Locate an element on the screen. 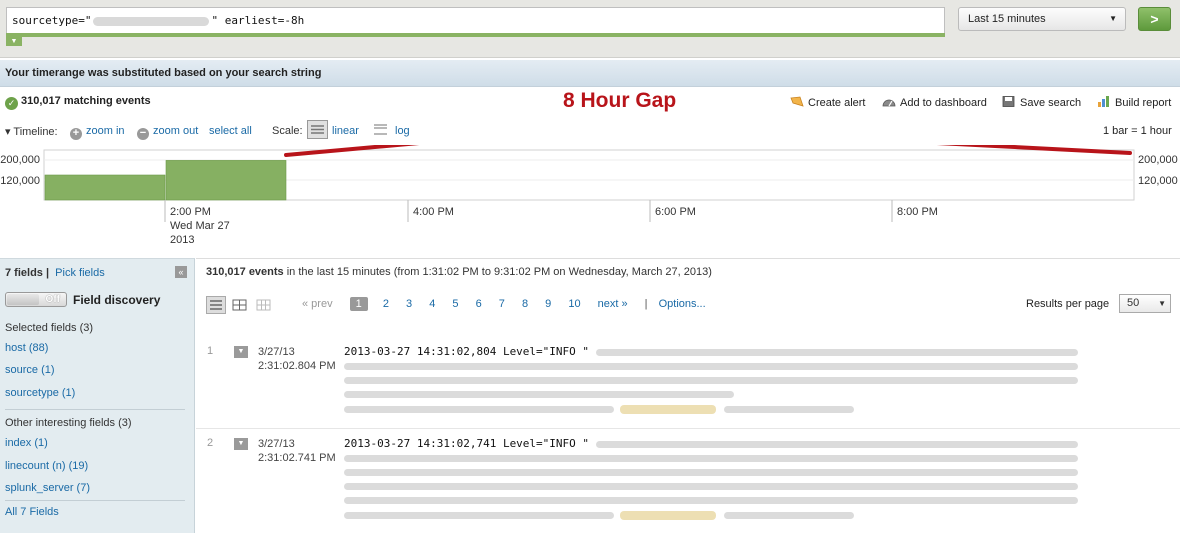 The image size is (1180, 533). zoom-out-button: − zoom out is located at coordinates (167, 132).